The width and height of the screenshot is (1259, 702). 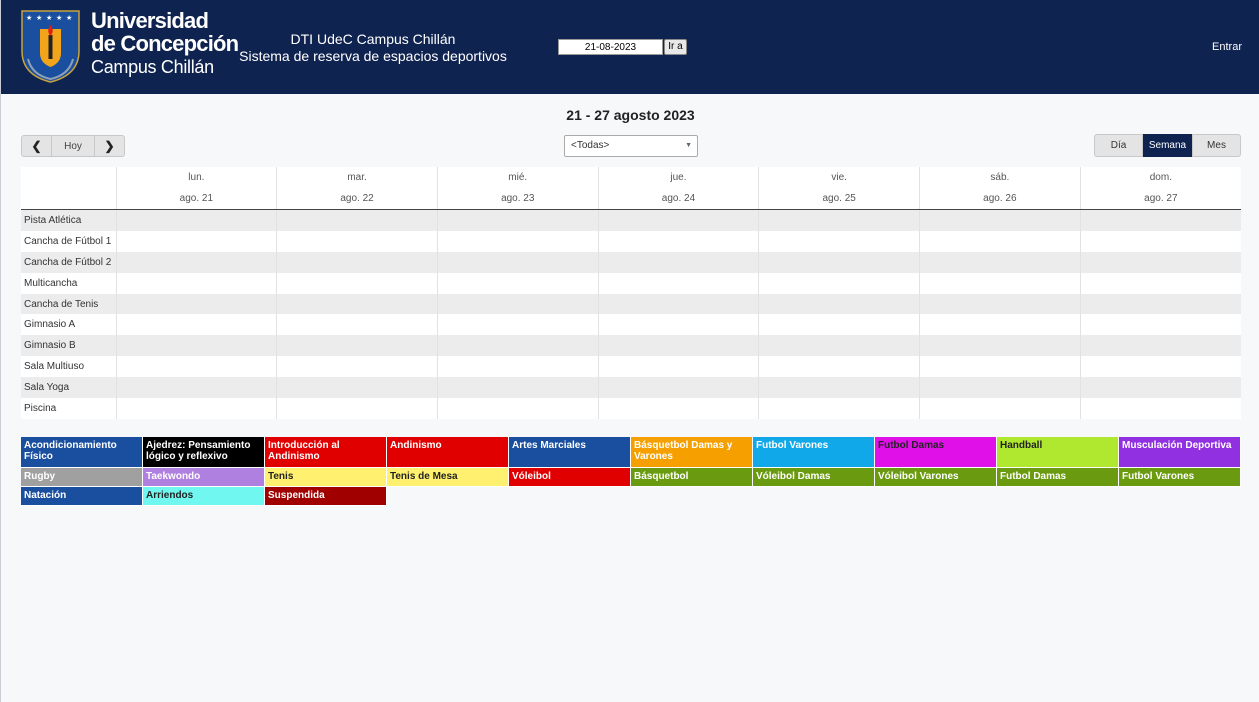 What do you see at coordinates (675, 47) in the screenshot?
I see `go-to-date-button: Ir a` at bounding box center [675, 47].